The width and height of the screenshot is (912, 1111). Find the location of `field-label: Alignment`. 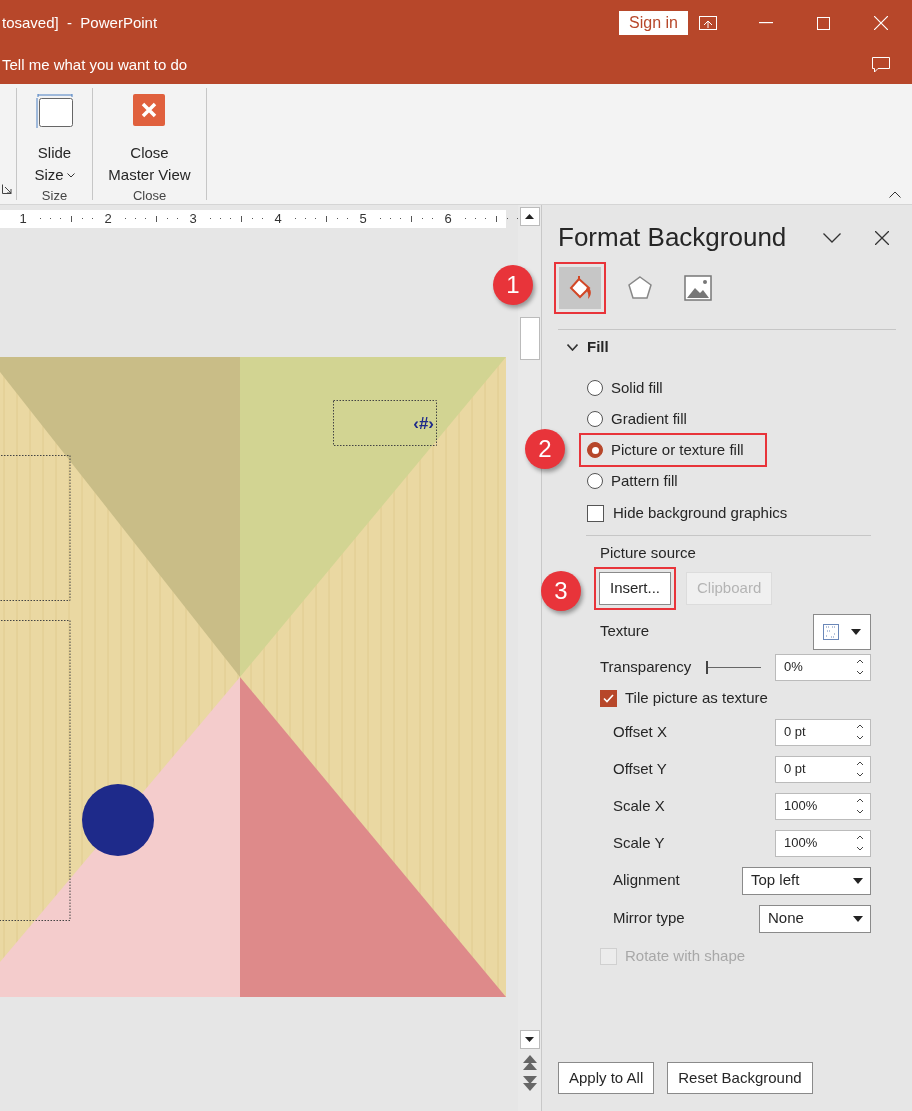

field-label: Alignment is located at coordinates (646, 880).